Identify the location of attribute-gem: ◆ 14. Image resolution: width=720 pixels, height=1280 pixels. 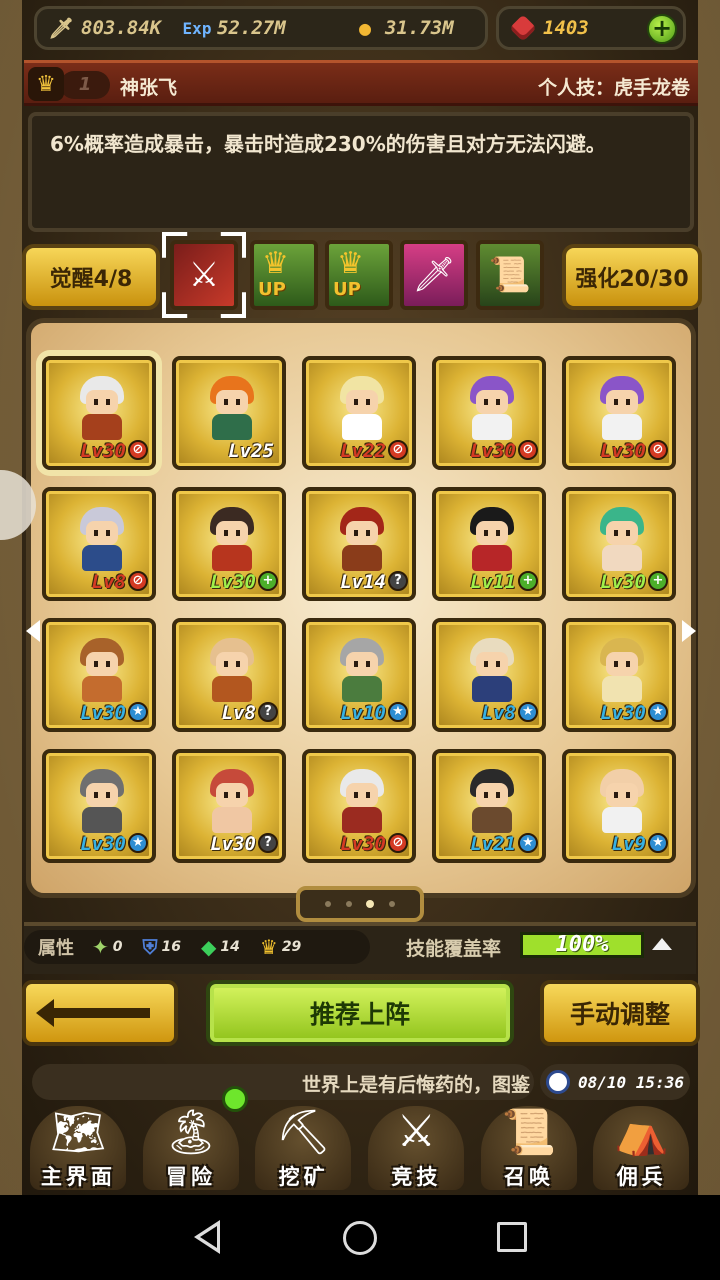
(220, 947).